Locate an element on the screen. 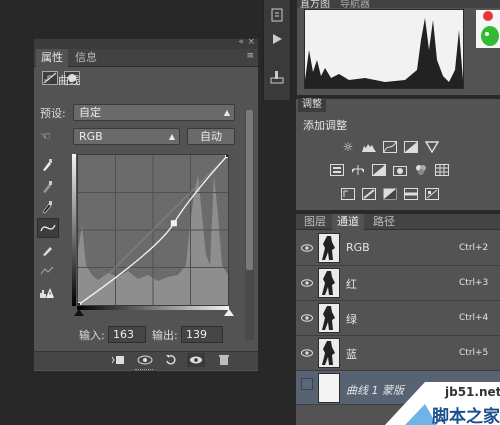  pencil-icon is located at coordinates (47, 251).